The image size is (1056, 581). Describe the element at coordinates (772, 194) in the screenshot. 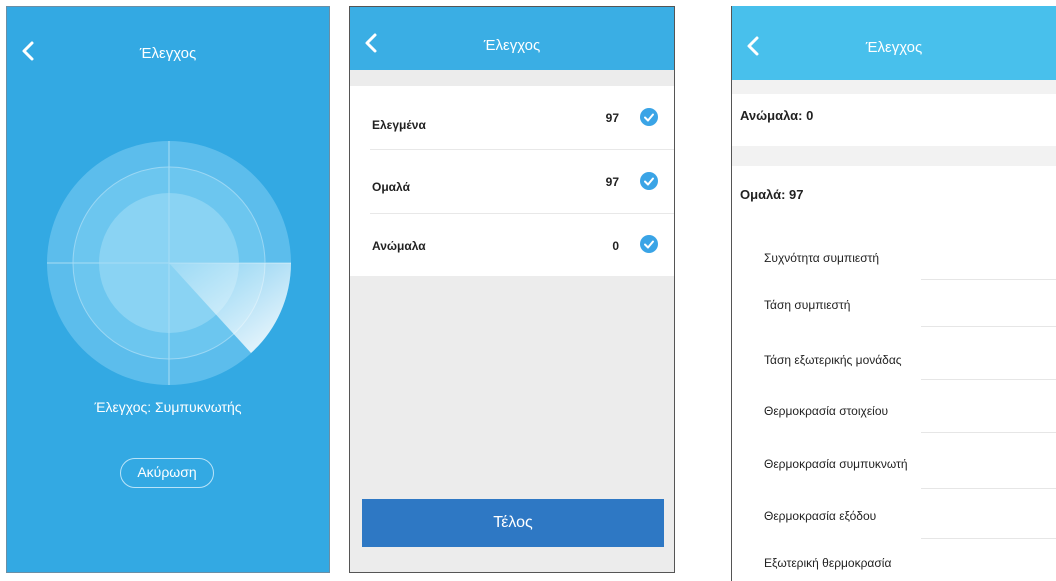

I see `normal-count: Ομαλά: 97` at that location.